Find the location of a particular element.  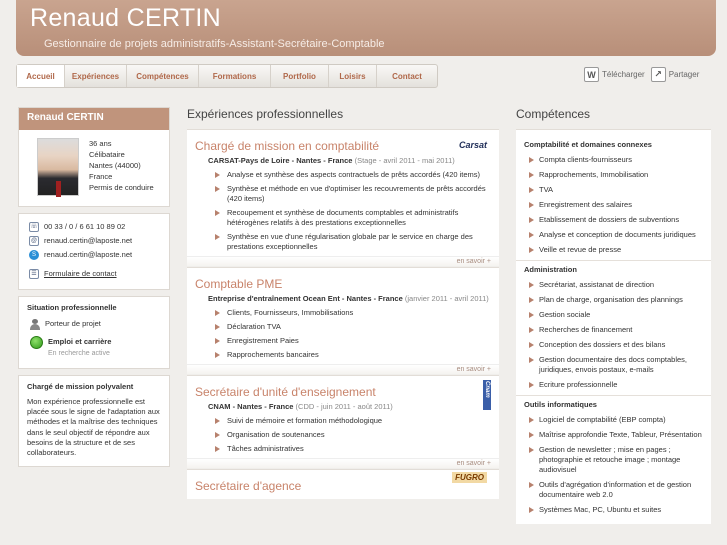

person-icon is located at coordinates (35, 324).